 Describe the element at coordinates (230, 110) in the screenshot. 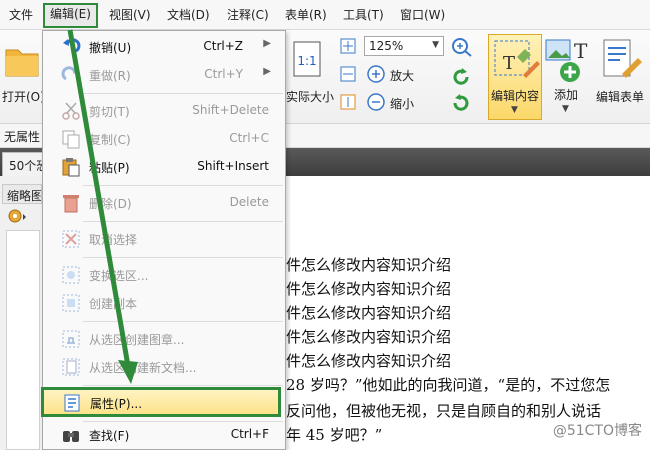

I see `menu-item-shortcut: Shift+Delete` at that location.